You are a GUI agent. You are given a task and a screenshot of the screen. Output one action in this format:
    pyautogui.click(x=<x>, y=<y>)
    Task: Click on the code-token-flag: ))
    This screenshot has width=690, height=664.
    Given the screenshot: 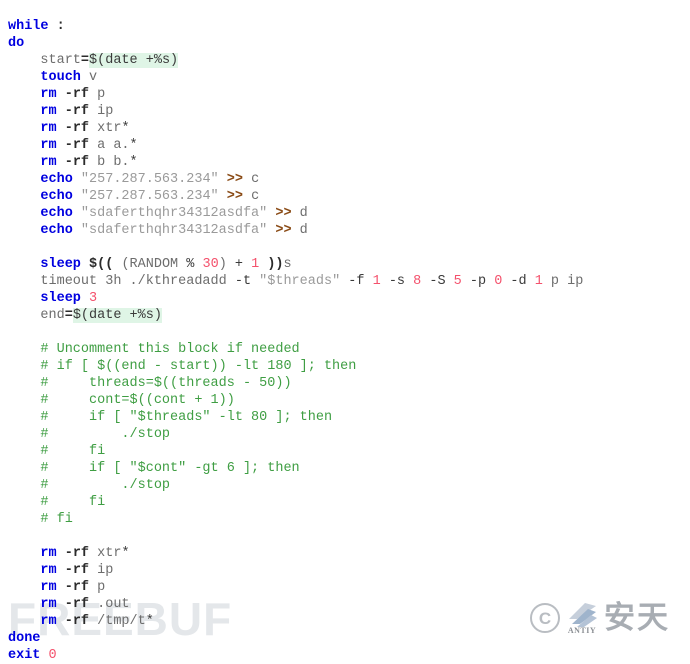 What is the action you would take?
    pyautogui.click(x=275, y=264)
    